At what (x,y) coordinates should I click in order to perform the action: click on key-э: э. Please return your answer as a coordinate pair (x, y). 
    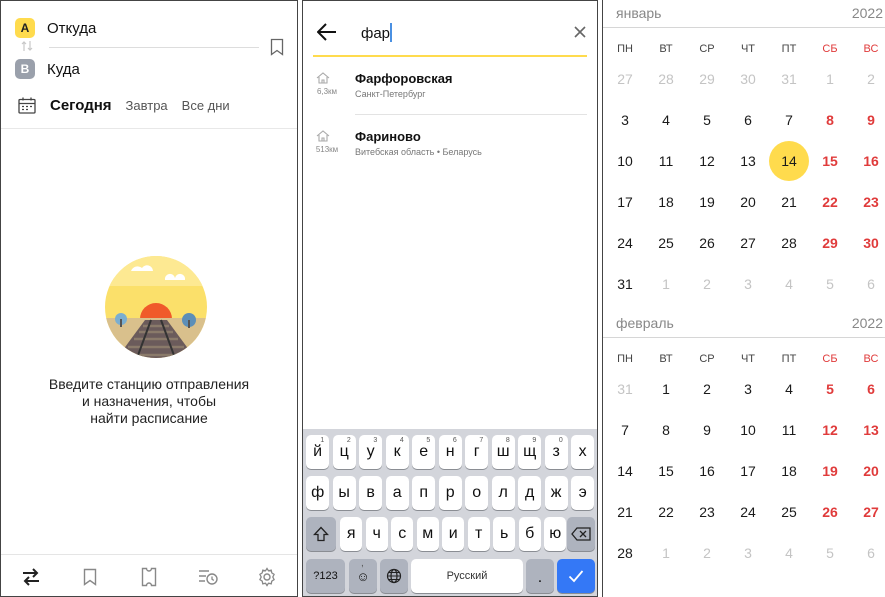
    Looking at the image, I should click on (583, 493).